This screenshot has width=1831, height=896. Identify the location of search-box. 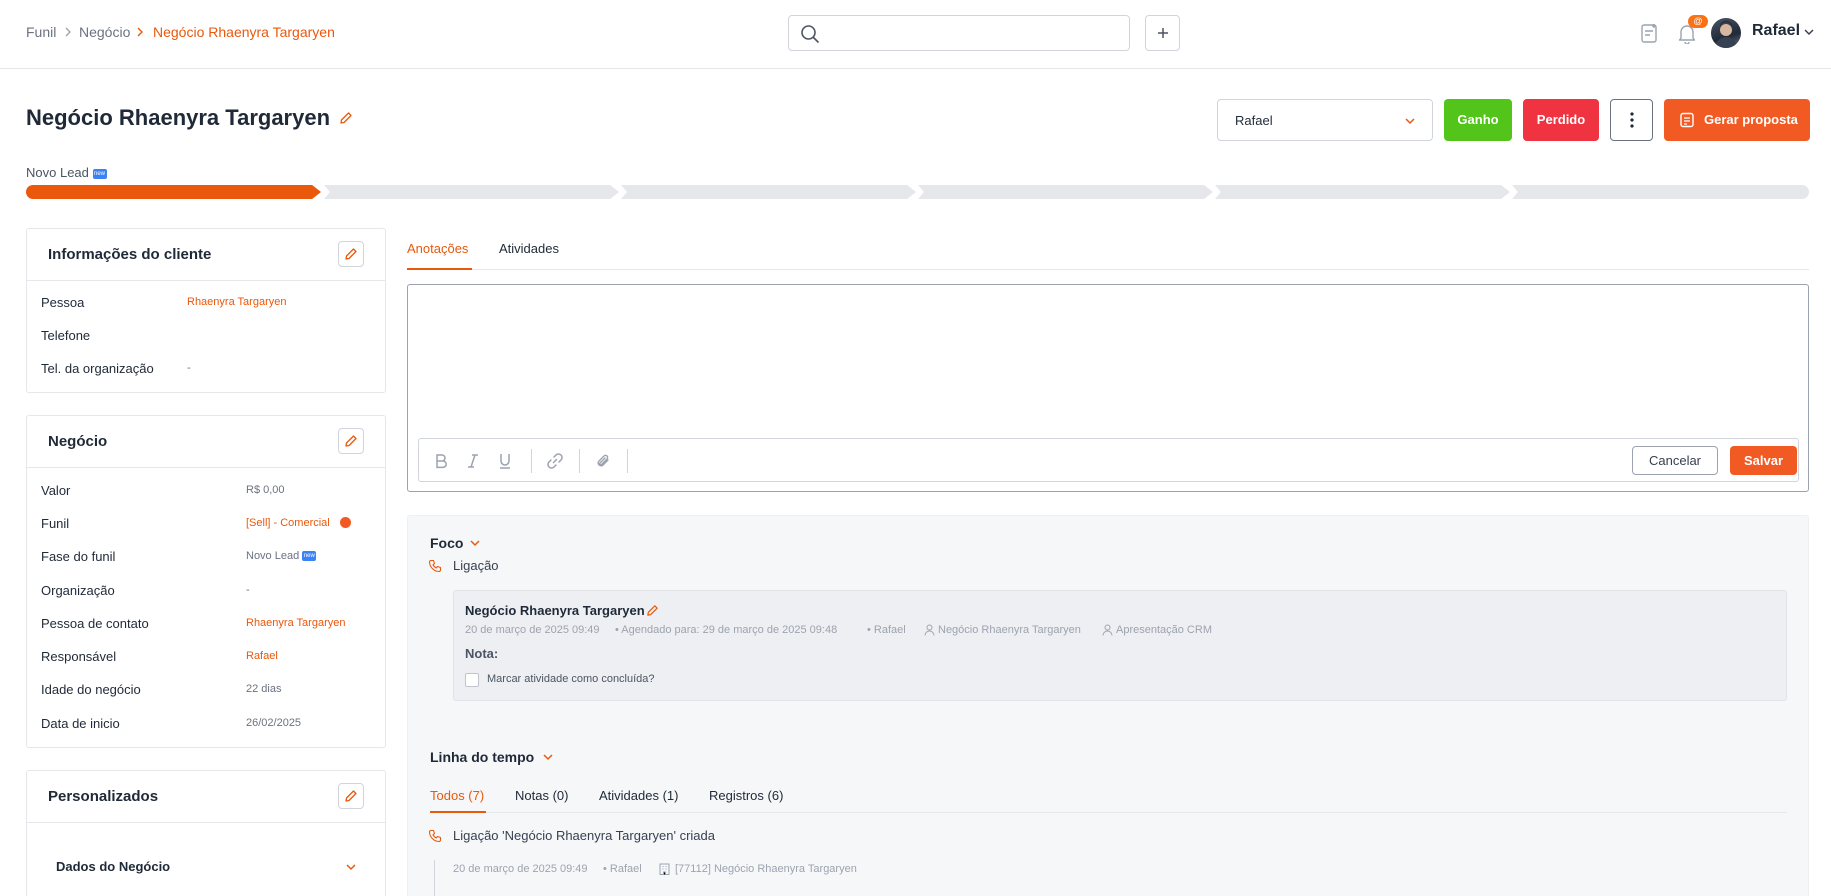
(959, 33).